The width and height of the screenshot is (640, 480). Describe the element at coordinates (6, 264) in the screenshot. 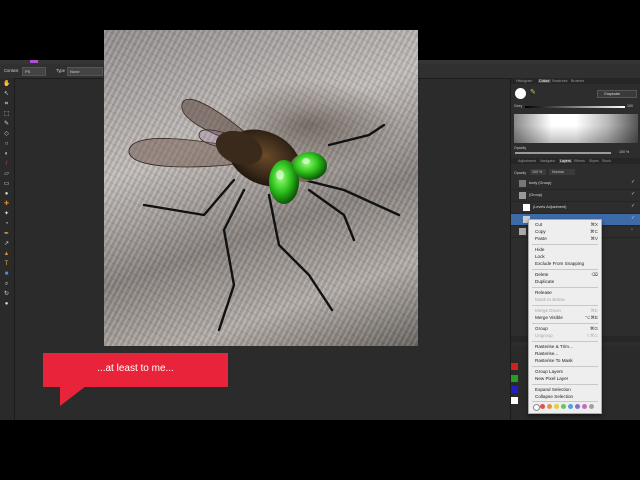

I see `text-tool-icon: T` at that location.